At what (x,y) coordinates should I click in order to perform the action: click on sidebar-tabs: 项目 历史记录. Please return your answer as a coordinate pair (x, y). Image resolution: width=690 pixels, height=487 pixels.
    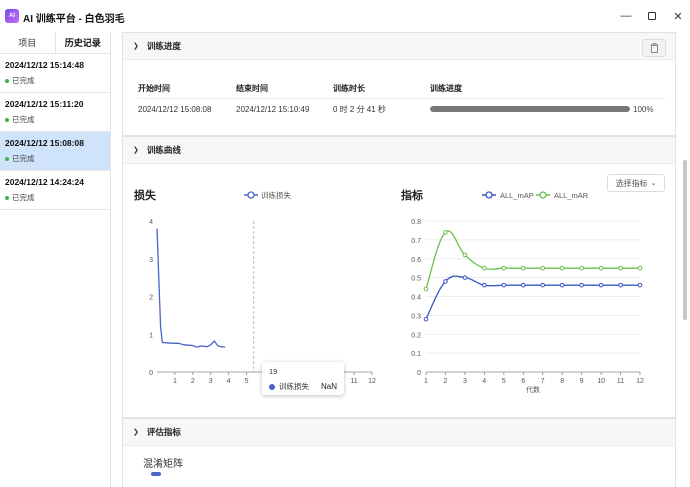
    Looking at the image, I should click on (55, 43).